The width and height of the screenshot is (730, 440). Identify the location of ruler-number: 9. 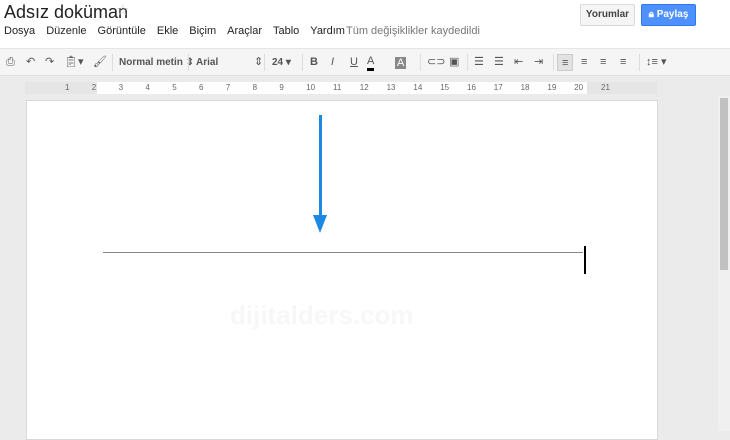
(281, 87).